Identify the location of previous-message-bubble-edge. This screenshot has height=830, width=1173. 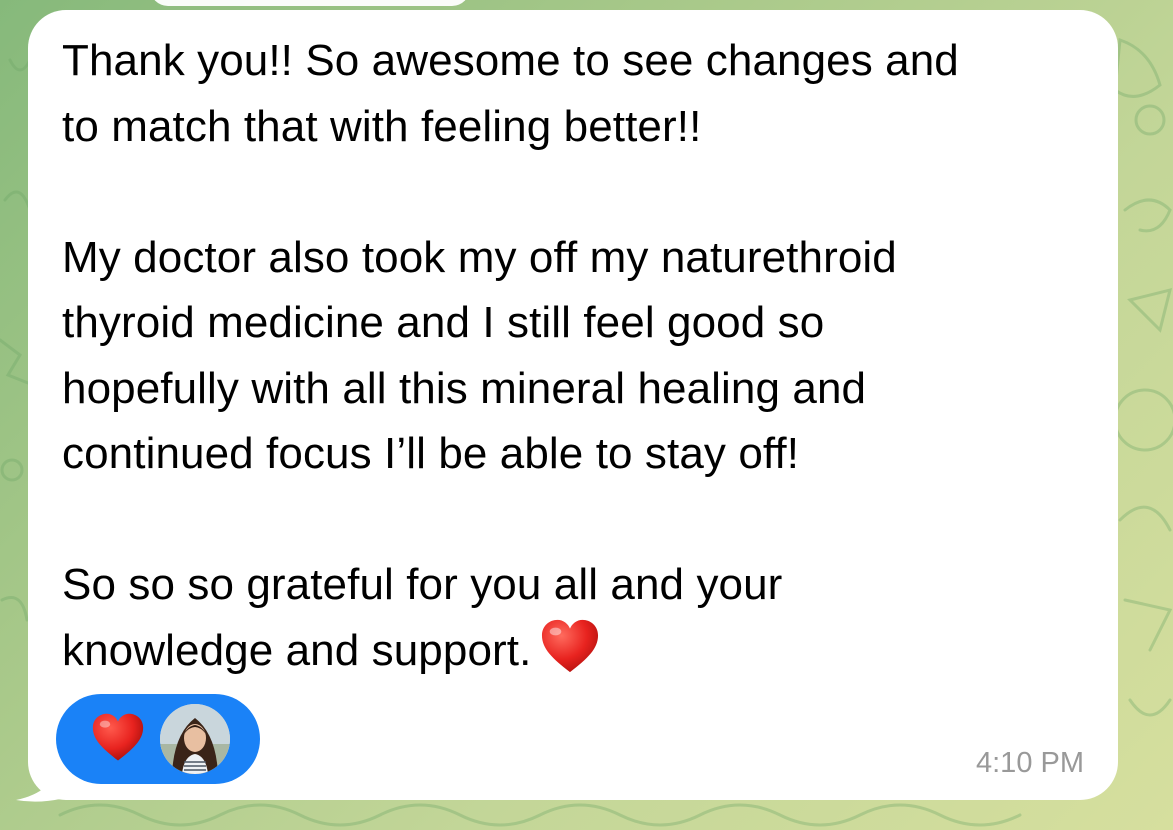
(310, 3).